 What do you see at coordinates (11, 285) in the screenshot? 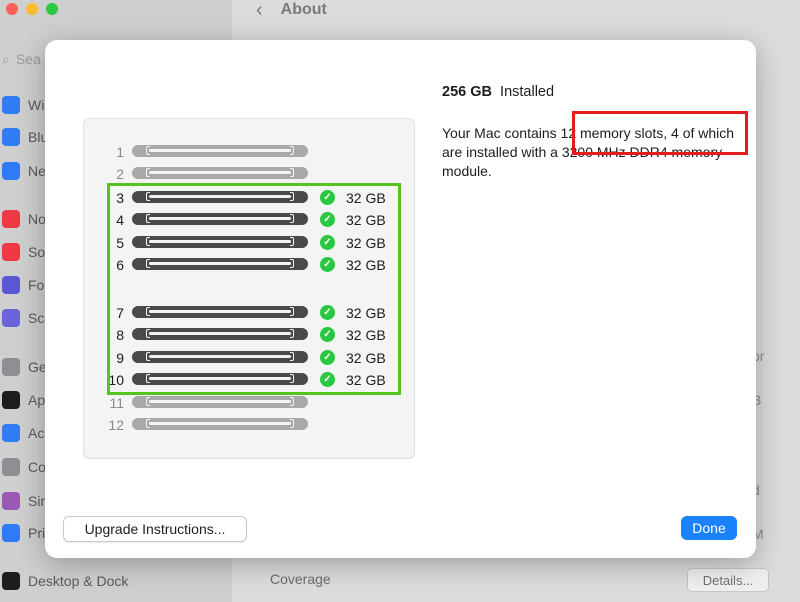
I see `moon-icon` at bounding box center [11, 285].